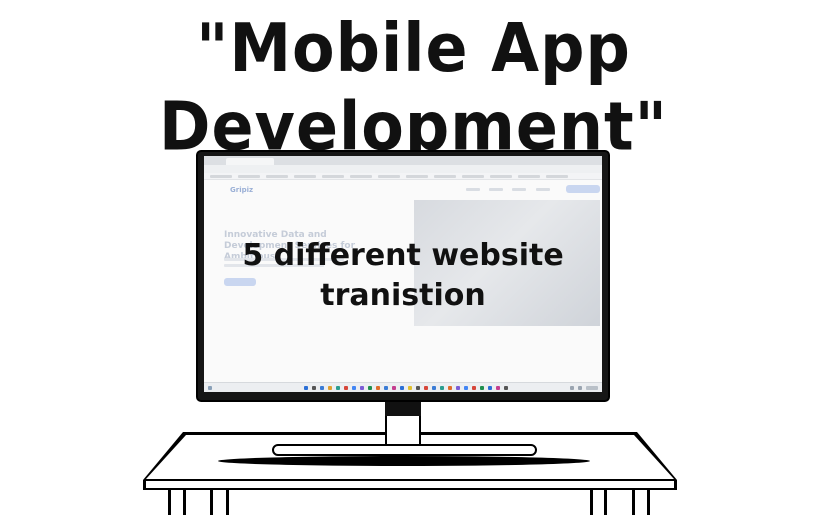  Describe the element at coordinates (403, 160) in the screenshot. I see `browser-tab-strip` at that location.